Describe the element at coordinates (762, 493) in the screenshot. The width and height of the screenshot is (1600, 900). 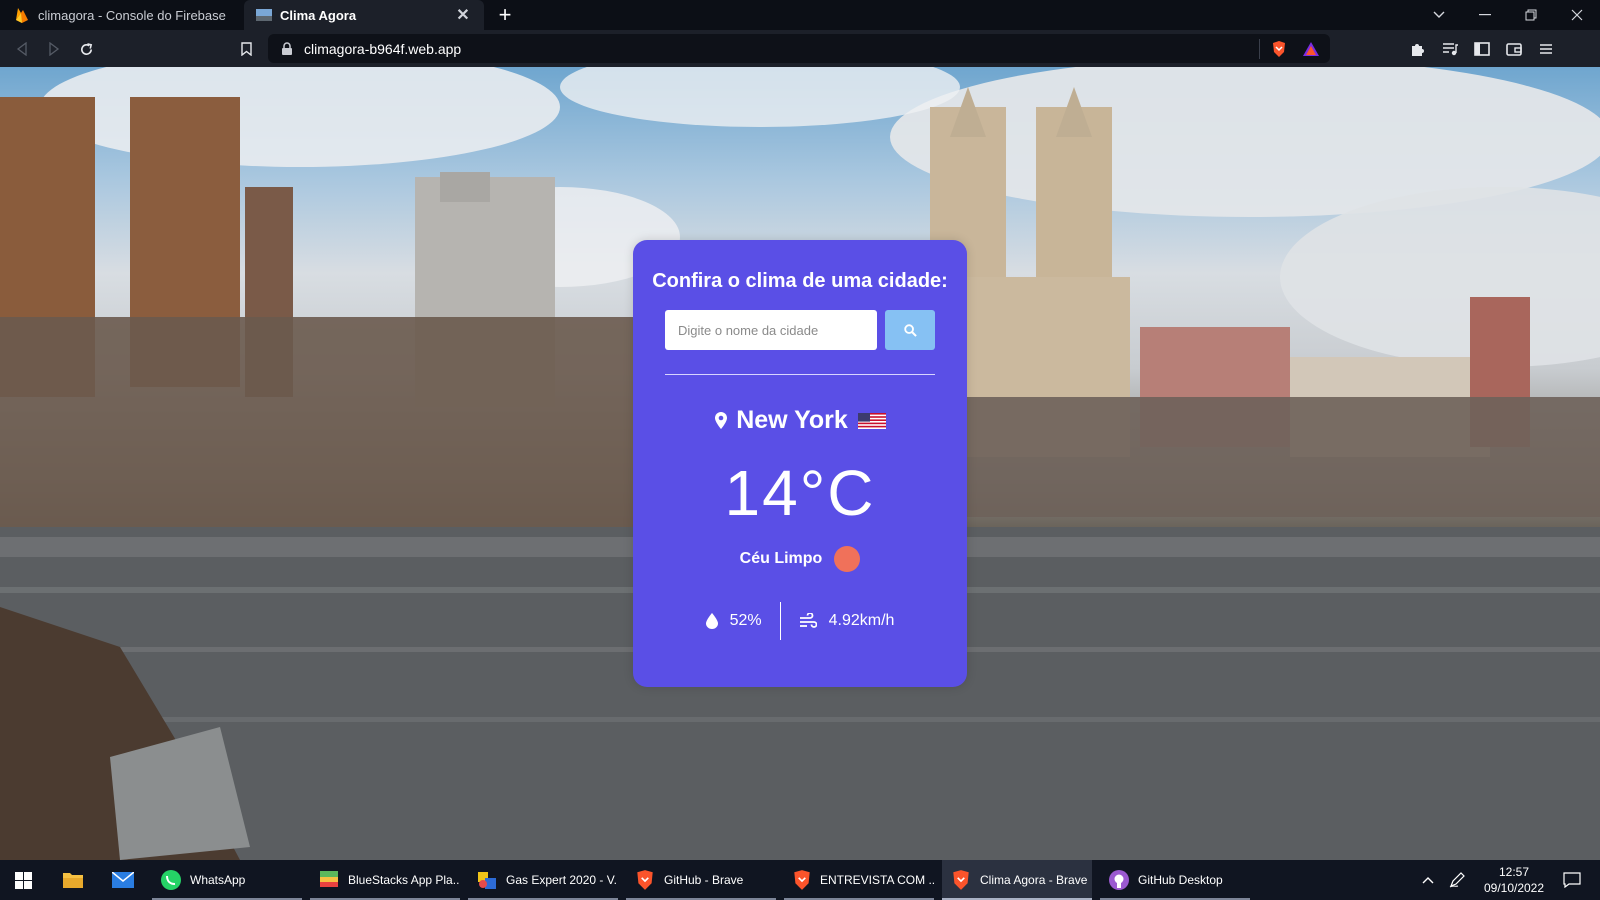
I see `temperature-value: 14` at that location.